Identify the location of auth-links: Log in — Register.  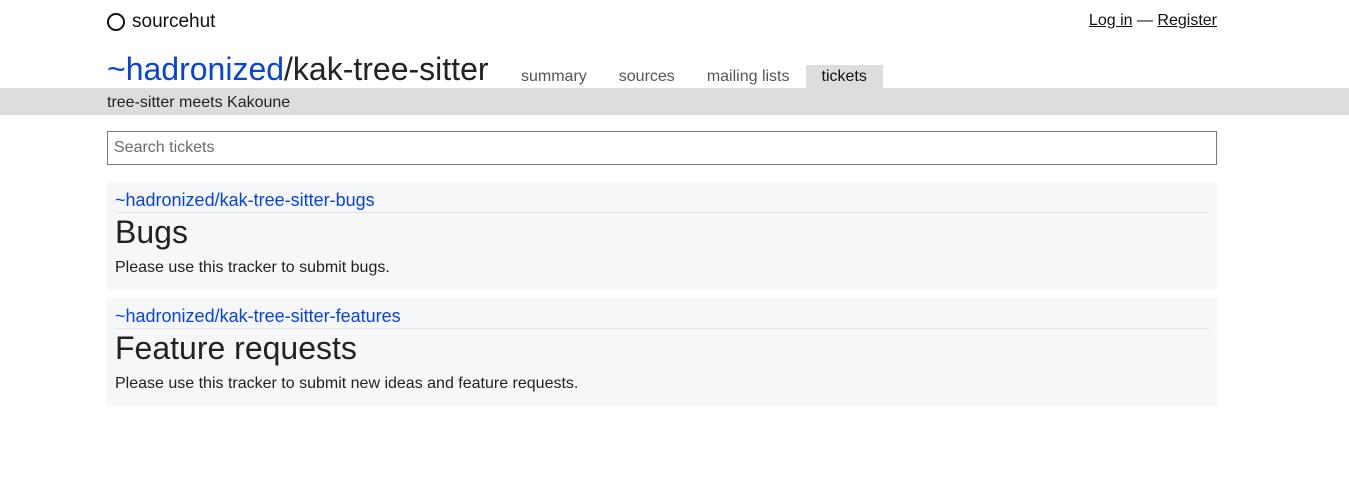
(1153, 21).